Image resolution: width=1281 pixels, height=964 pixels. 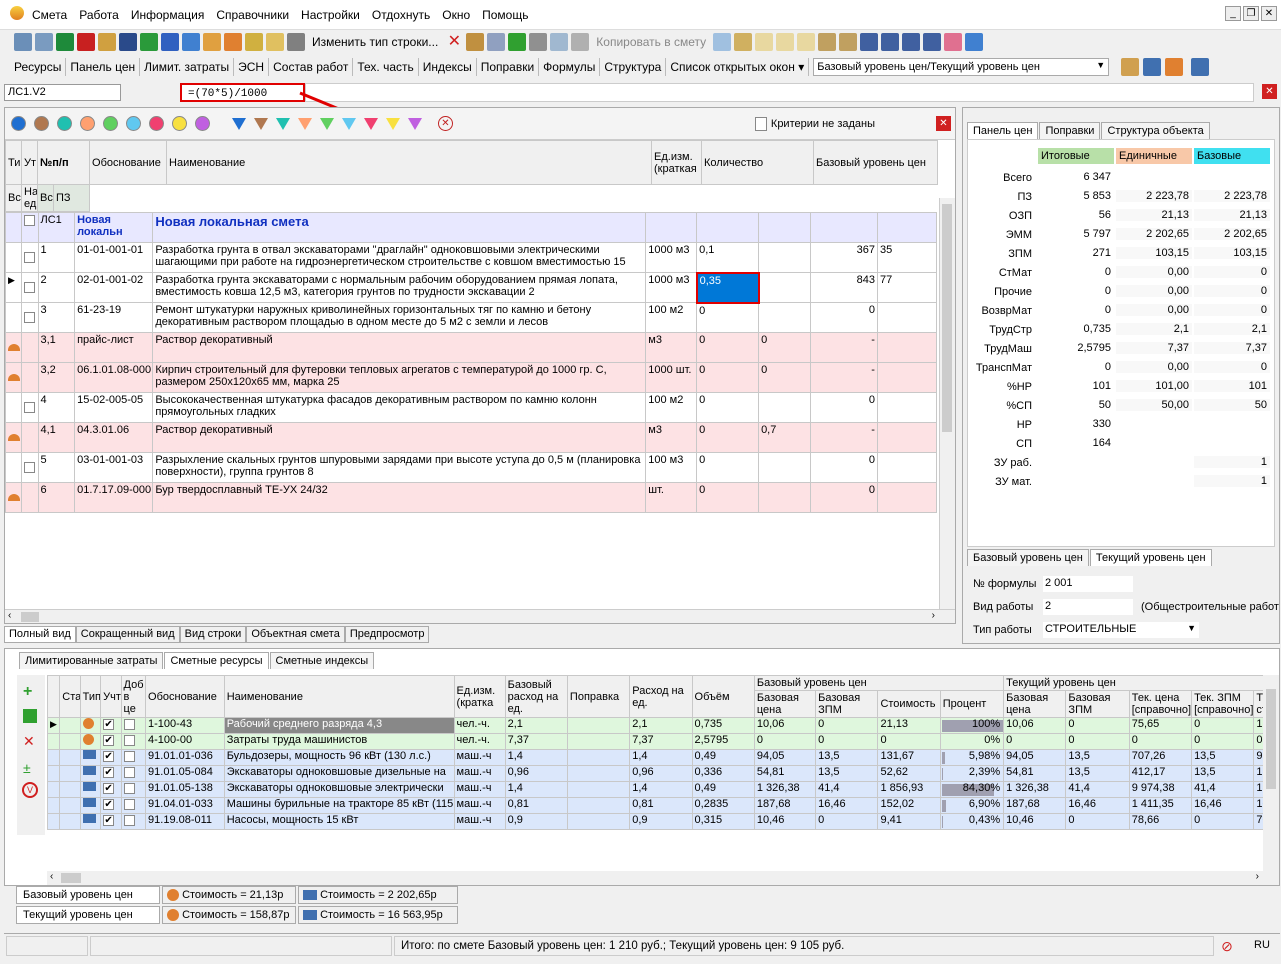 I want to click on col-percent: Процент, so click(x=972, y=704).